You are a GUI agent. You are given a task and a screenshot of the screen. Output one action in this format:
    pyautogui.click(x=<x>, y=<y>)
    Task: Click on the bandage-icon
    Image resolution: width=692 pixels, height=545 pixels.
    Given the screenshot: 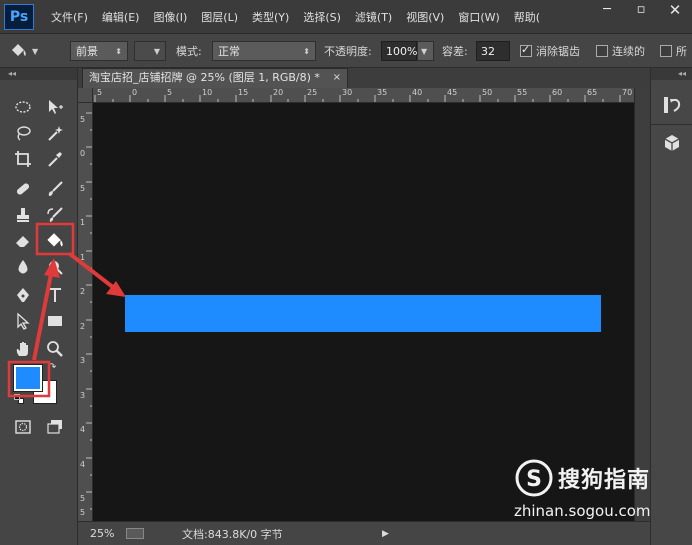 What is the action you would take?
    pyautogui.click(x=23, y=189)
    